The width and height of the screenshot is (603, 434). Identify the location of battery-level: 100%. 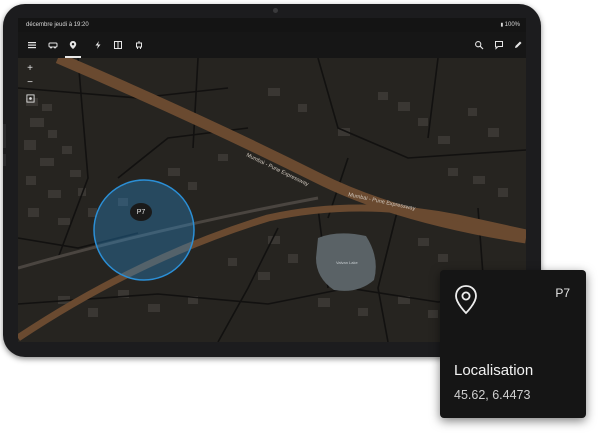
(512, 25).